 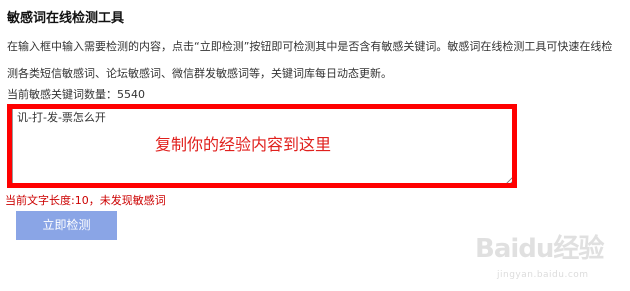 What do you see at coordinates (85, 200) in the screenshot?
I see `status-text: 当前文字长度:10，未发现敏感词` at bounding box center [85, 200].